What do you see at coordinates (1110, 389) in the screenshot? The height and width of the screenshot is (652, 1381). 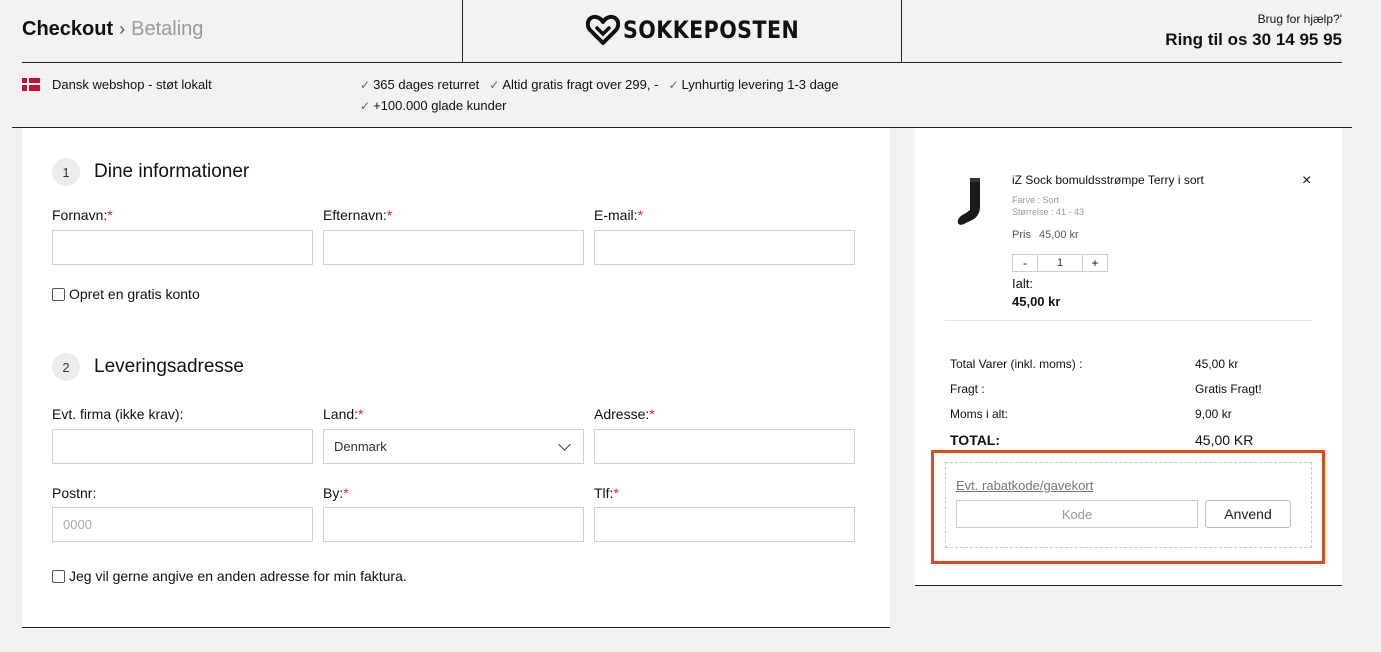 I see `summary-shipping-row: Fragt : Gratis Fragt!` at bounding box center [1110, 389].